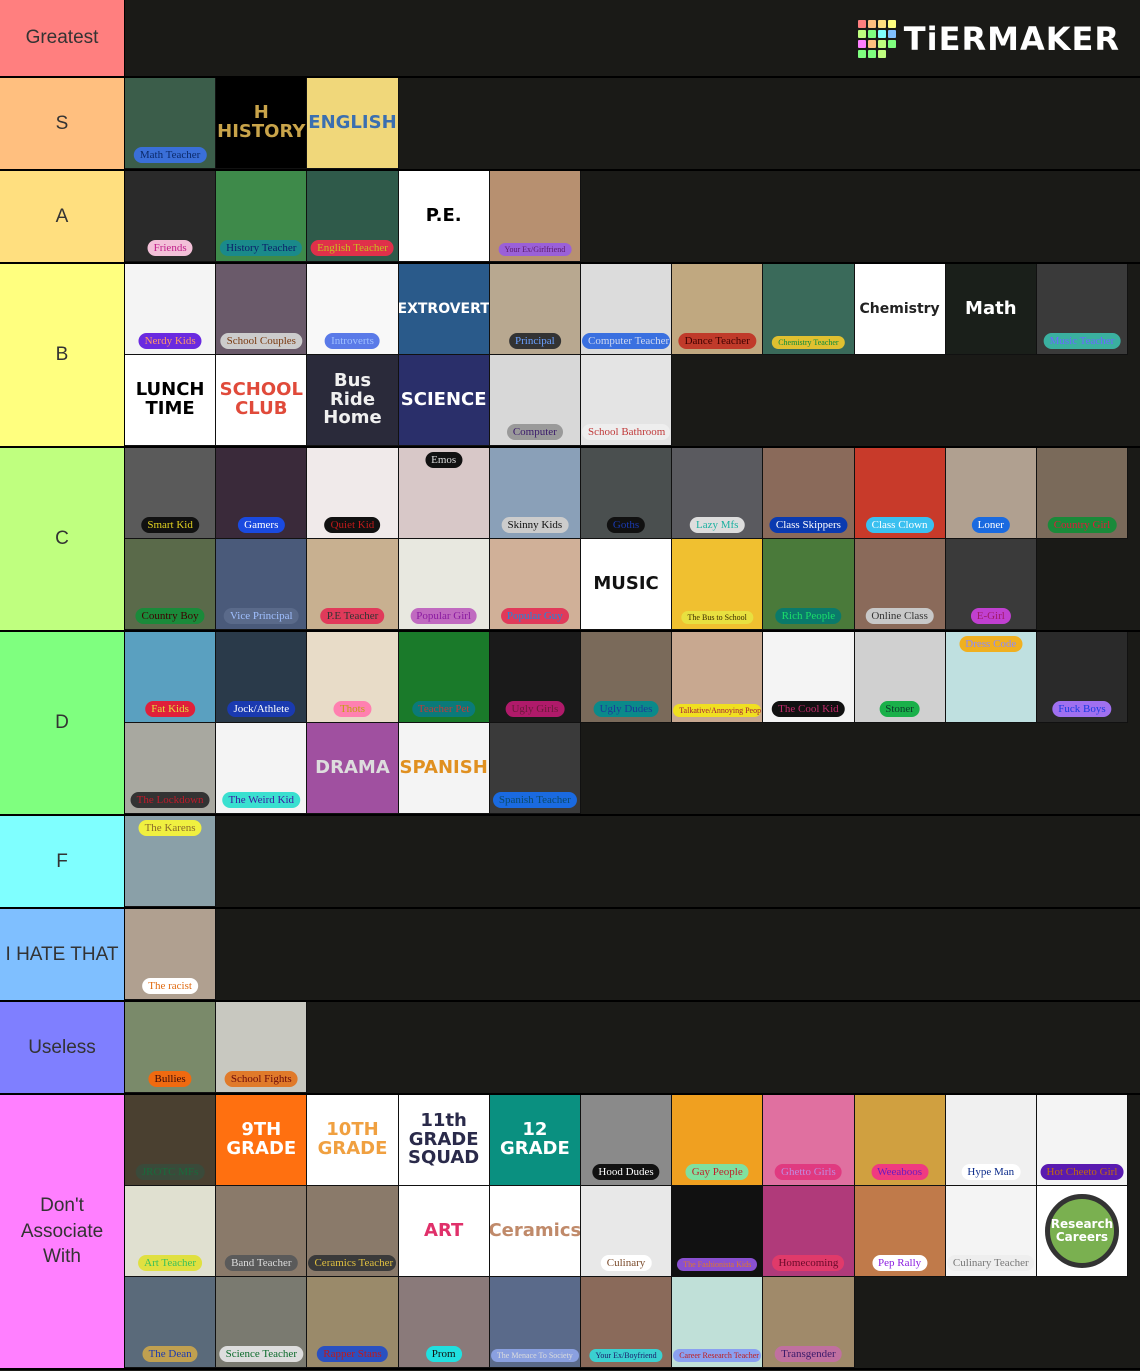  I want to click on tier-item-homecoming: Homecoming, so click(809, 1231).